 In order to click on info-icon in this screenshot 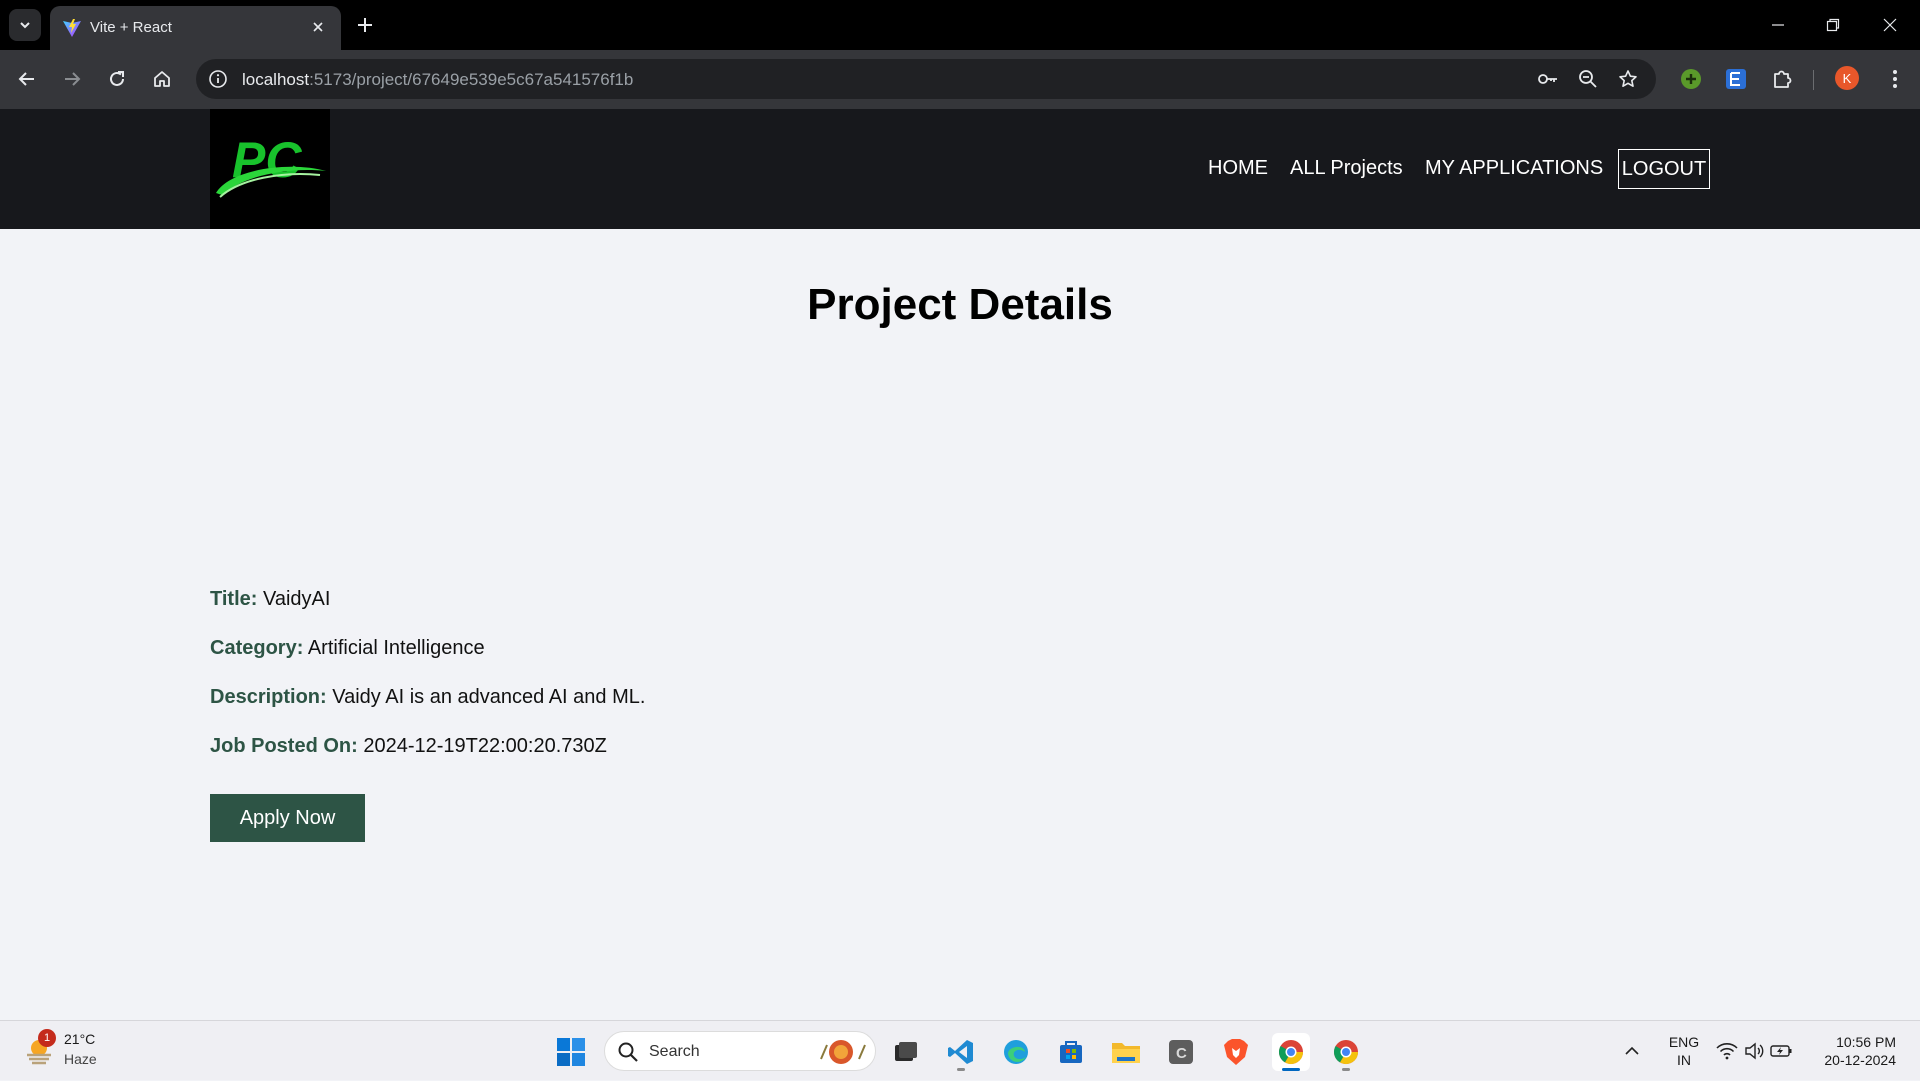, I will do `click(218, 79)`.